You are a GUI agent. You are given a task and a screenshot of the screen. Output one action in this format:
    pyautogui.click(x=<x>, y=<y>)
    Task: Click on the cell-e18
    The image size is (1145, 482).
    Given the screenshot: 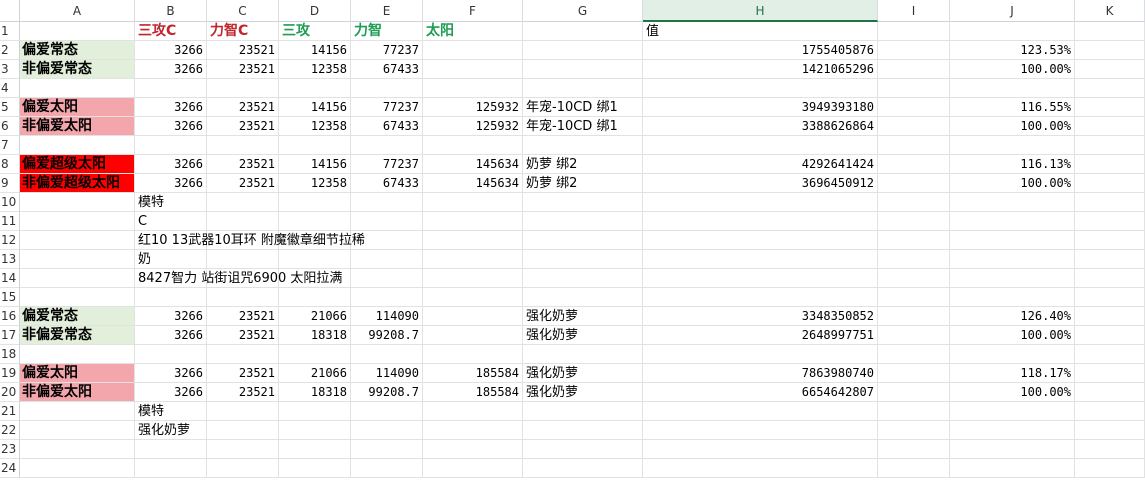 What is the action you would take?
    pyautogui.click(x=387, y=354)
    